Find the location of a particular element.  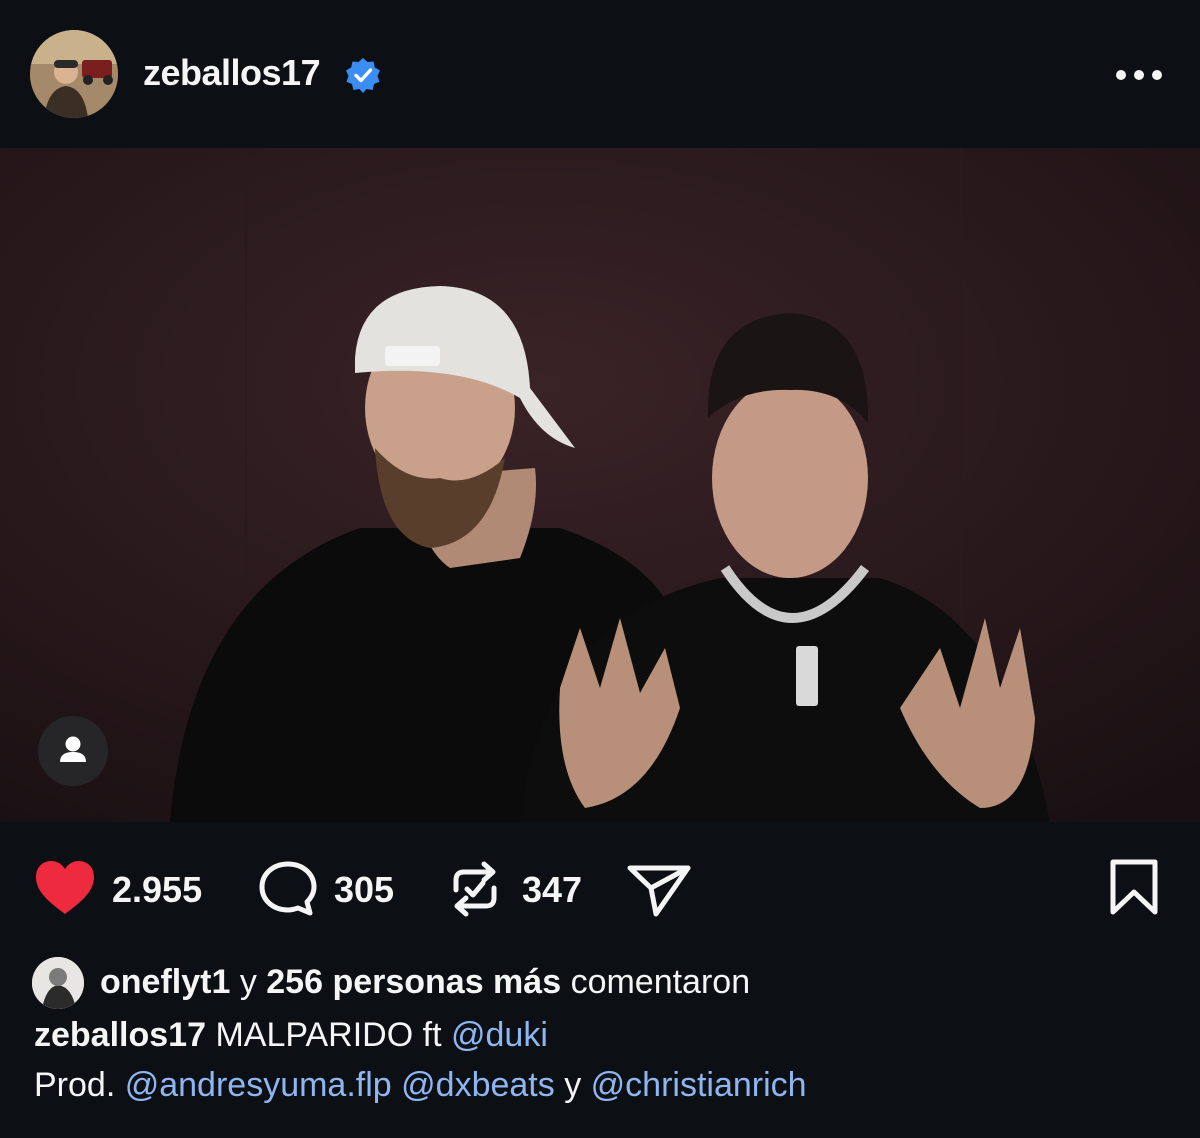

author-username: zeballos17 is located at coordinates (232, 73).